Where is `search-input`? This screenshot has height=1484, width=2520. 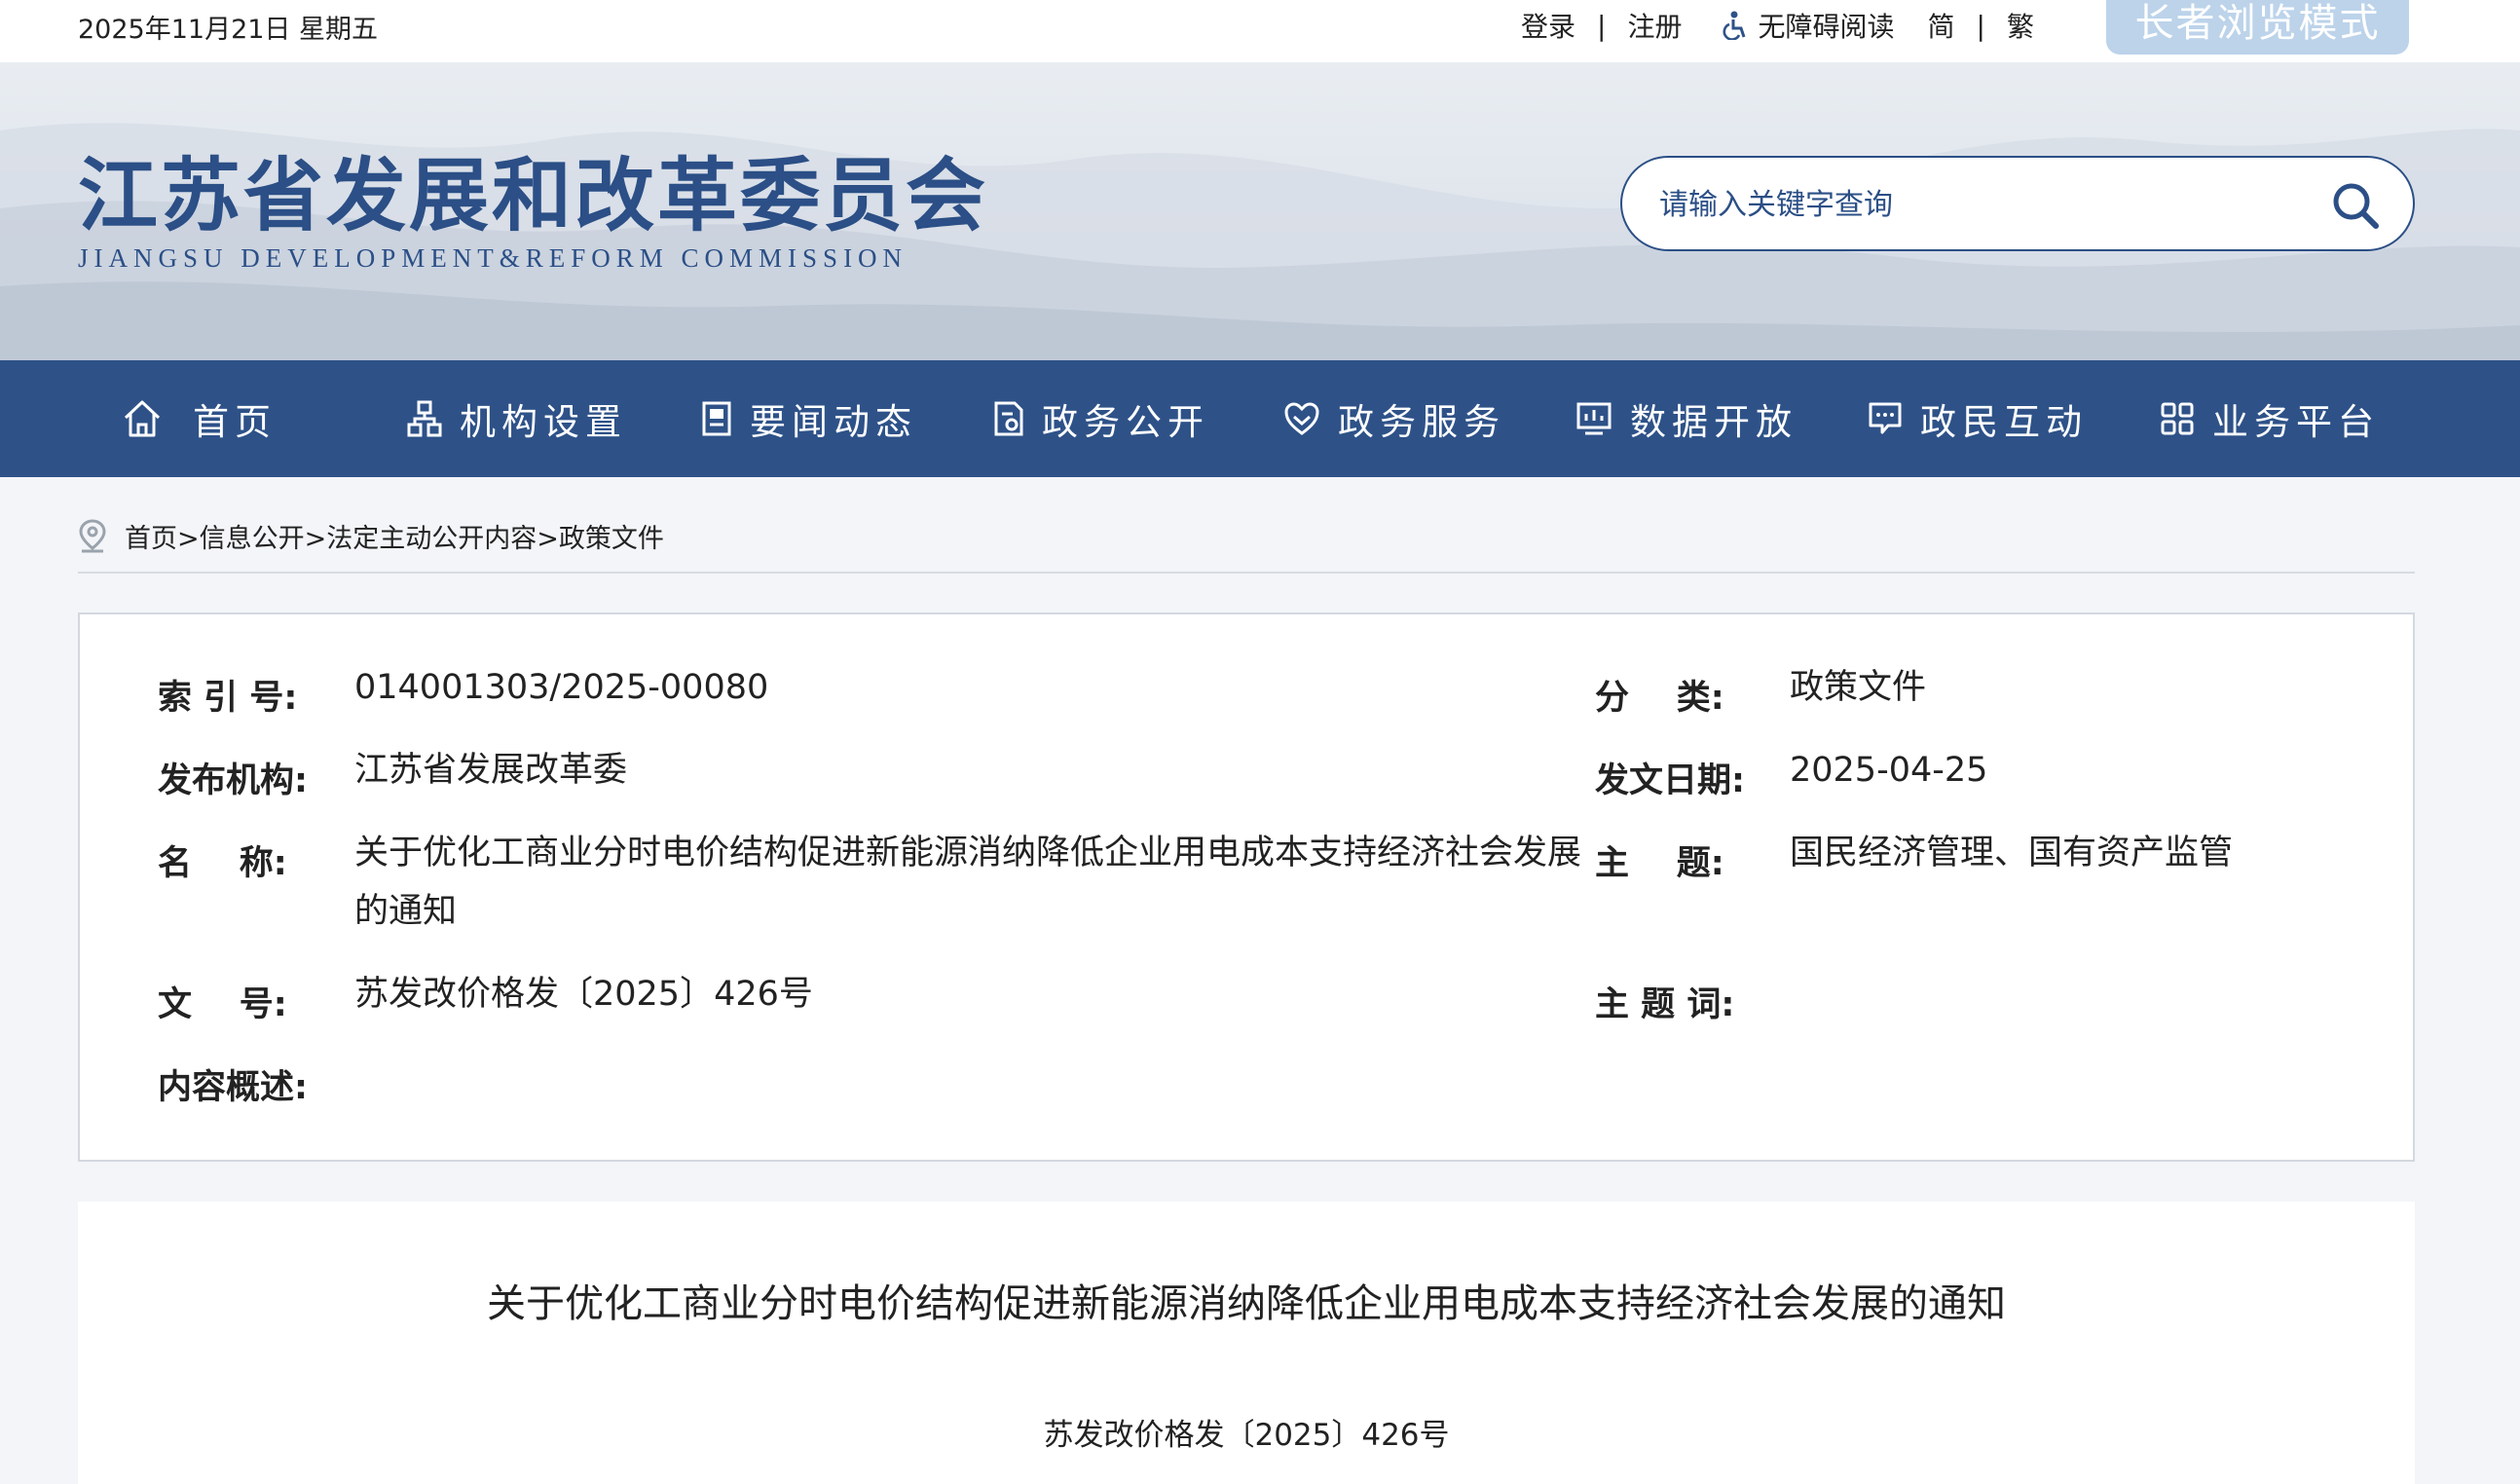 search-input is located at coordinates (1980, 204).